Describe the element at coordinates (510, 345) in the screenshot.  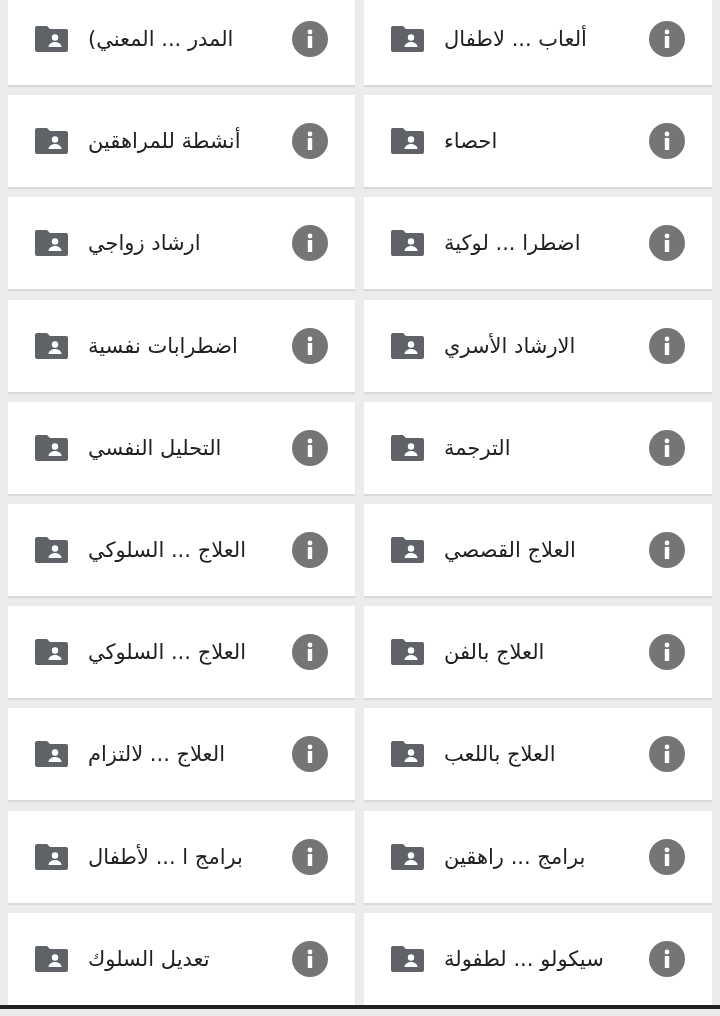
I see `folder-name: الارشاد الأسري` at that location.